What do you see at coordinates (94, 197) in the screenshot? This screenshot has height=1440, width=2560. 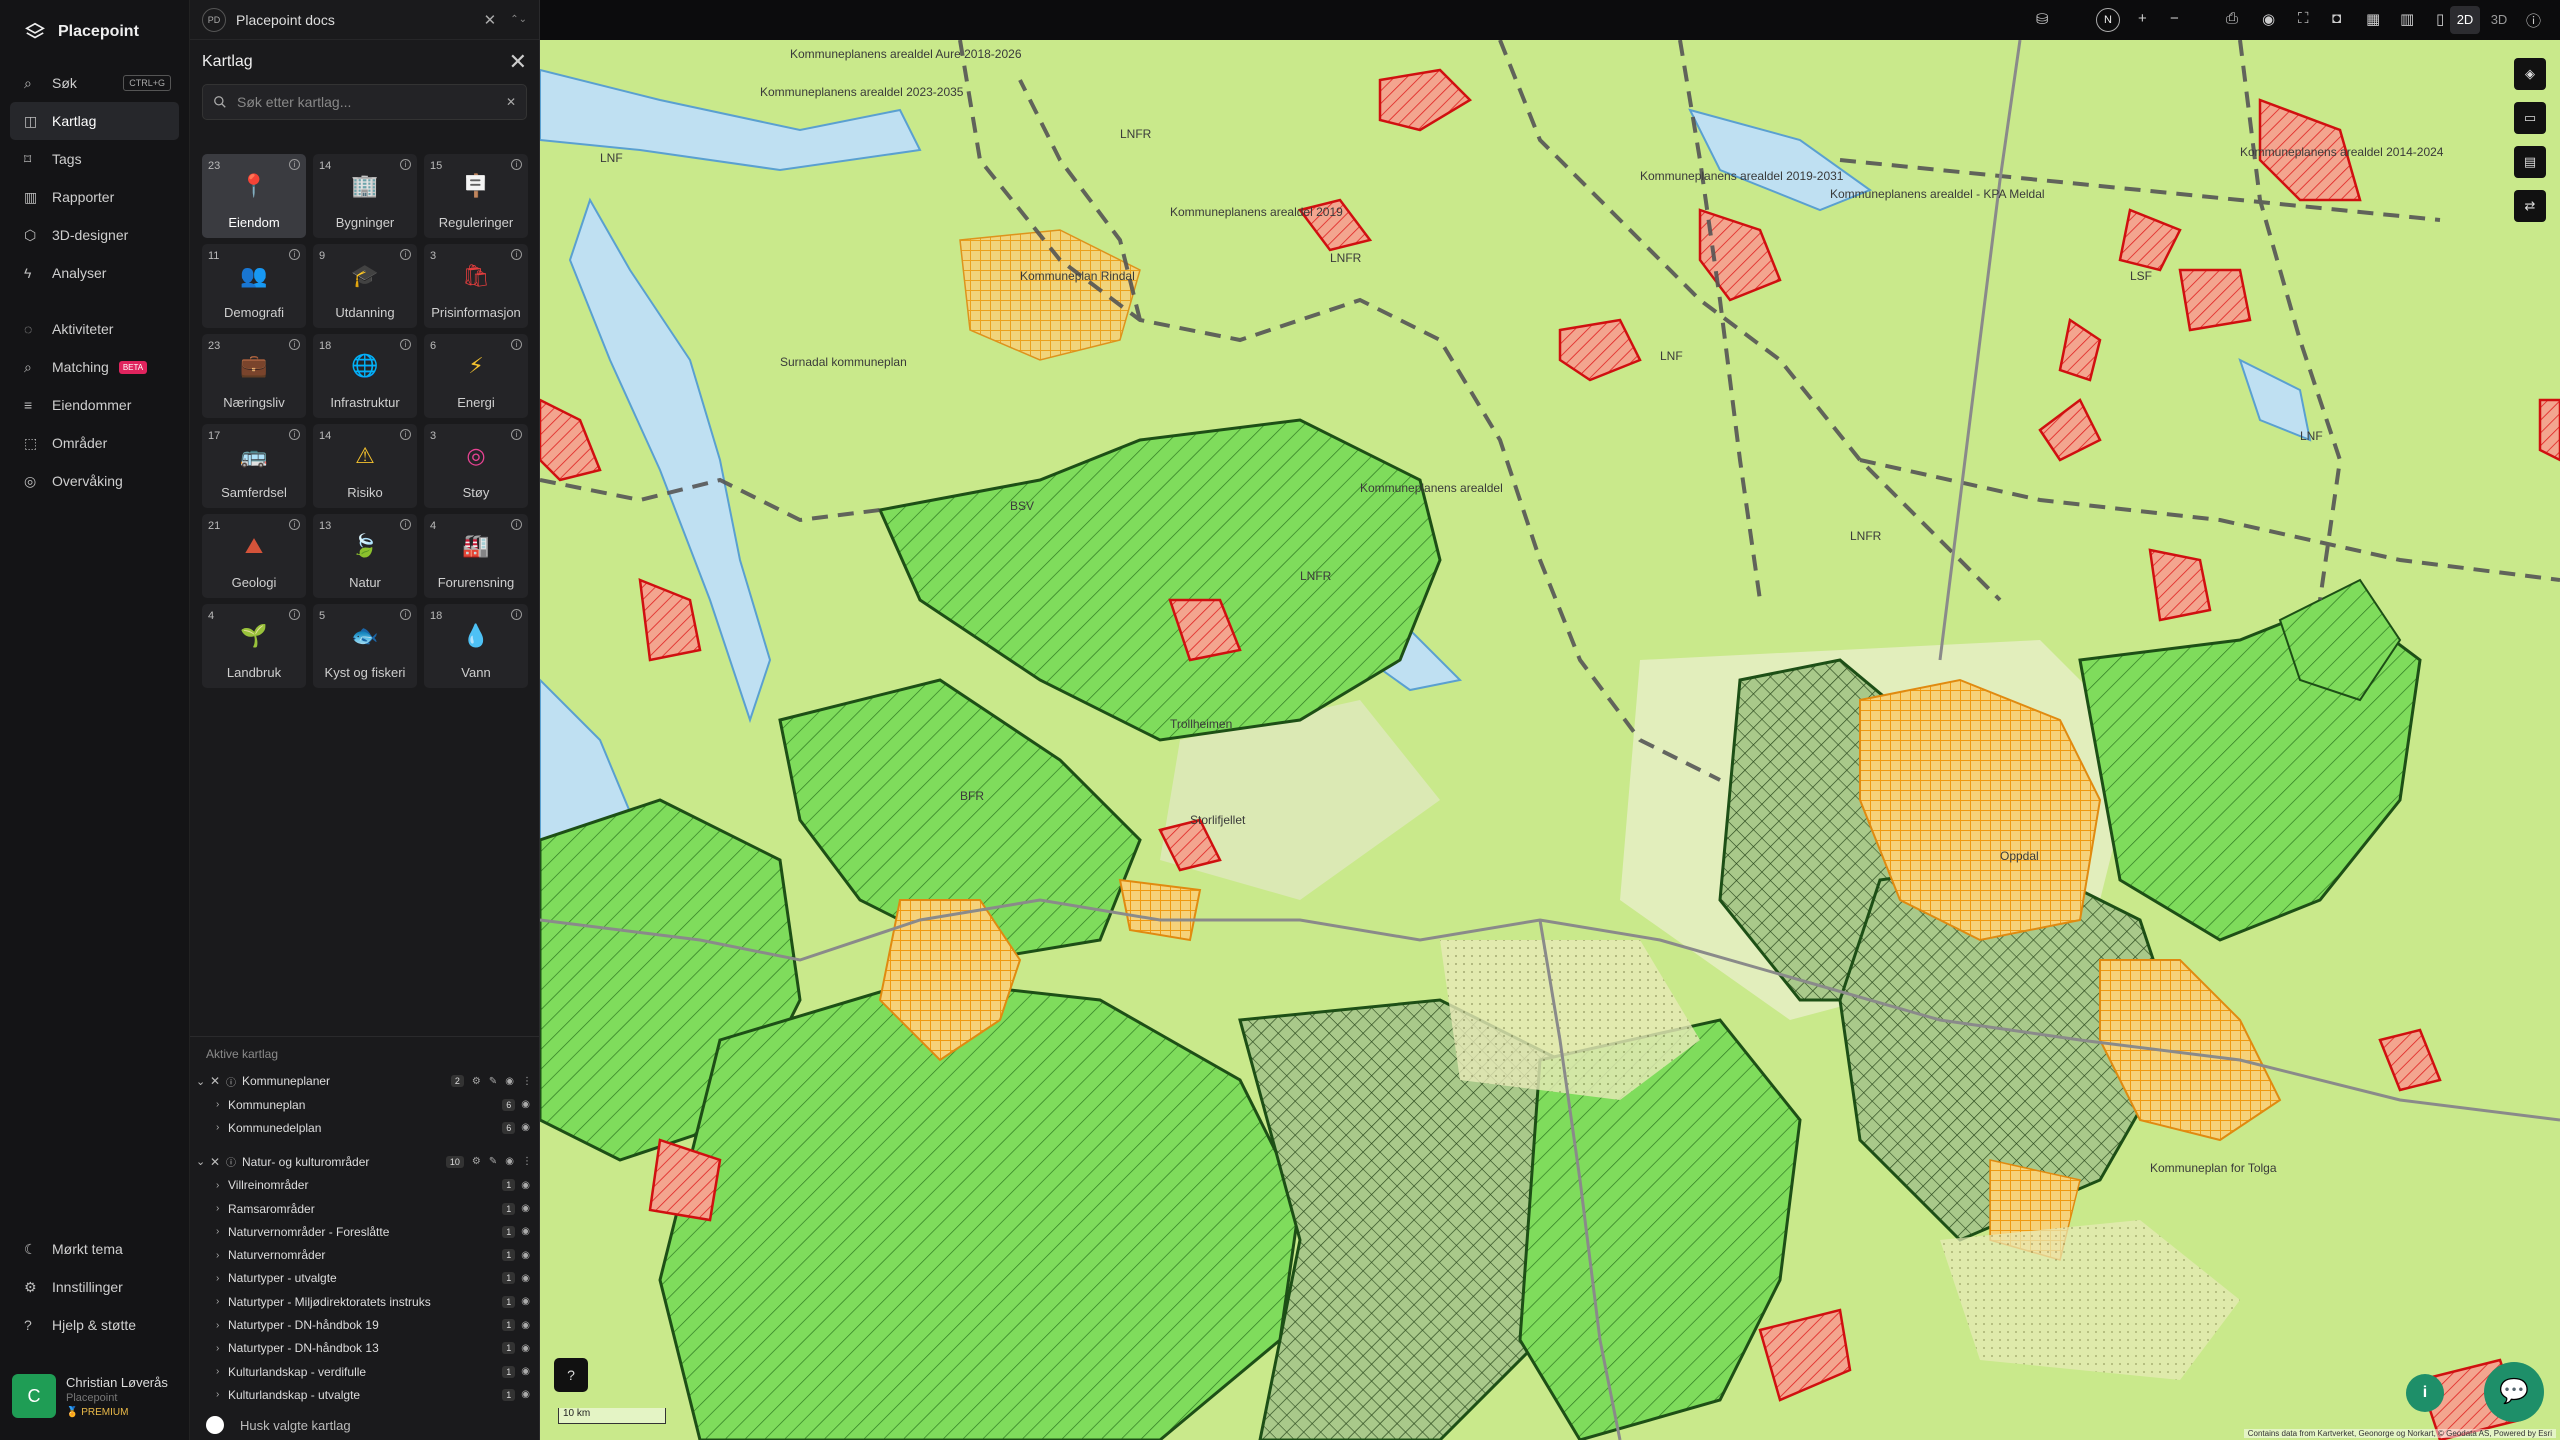 I see `nav-item-rapporter: ▥ Rapporter` at bounding box center [94, 197].